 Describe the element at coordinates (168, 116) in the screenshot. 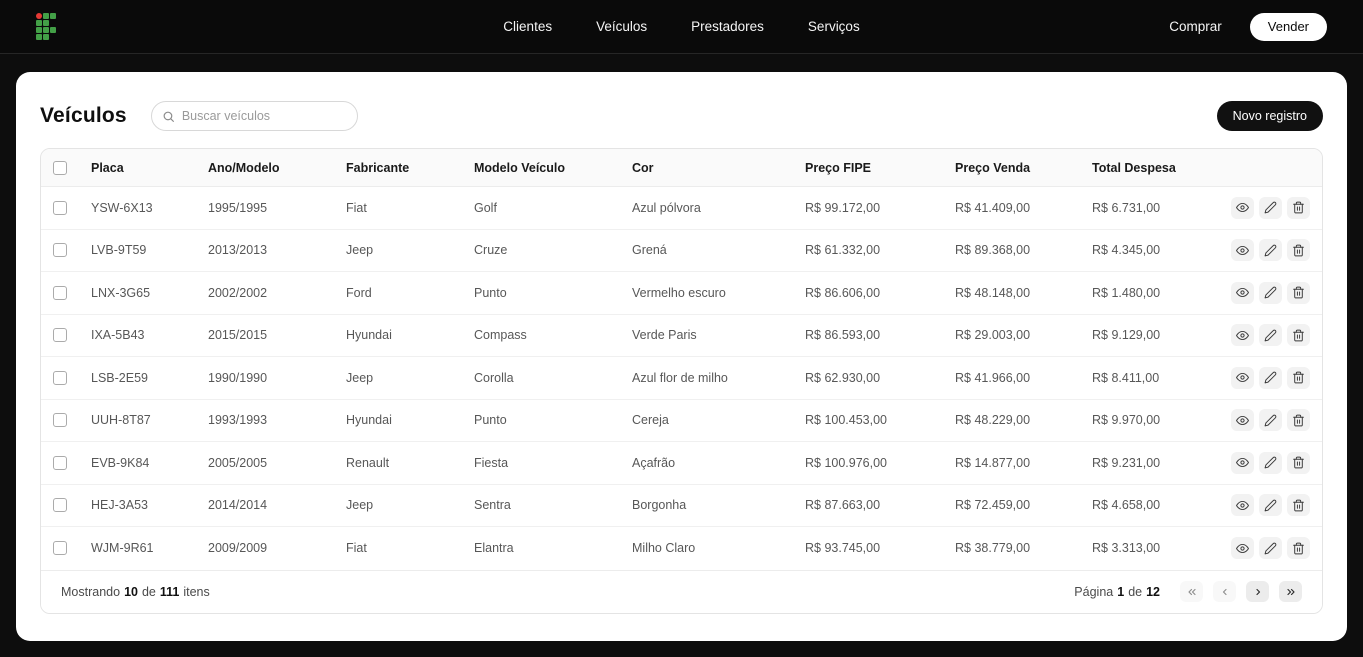

I see `search-icon` at that location.